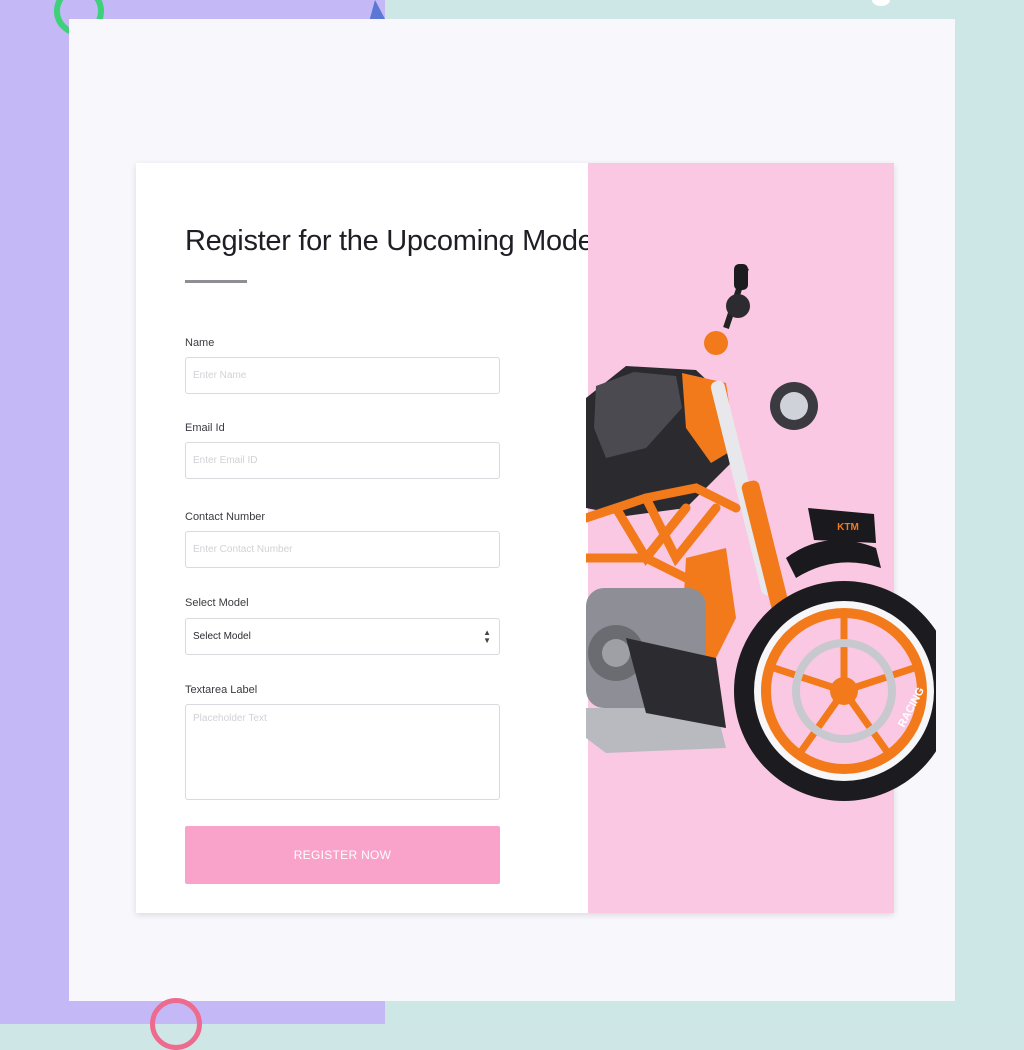  I want to click on select-model-label: Select Model, so click(217, 603).